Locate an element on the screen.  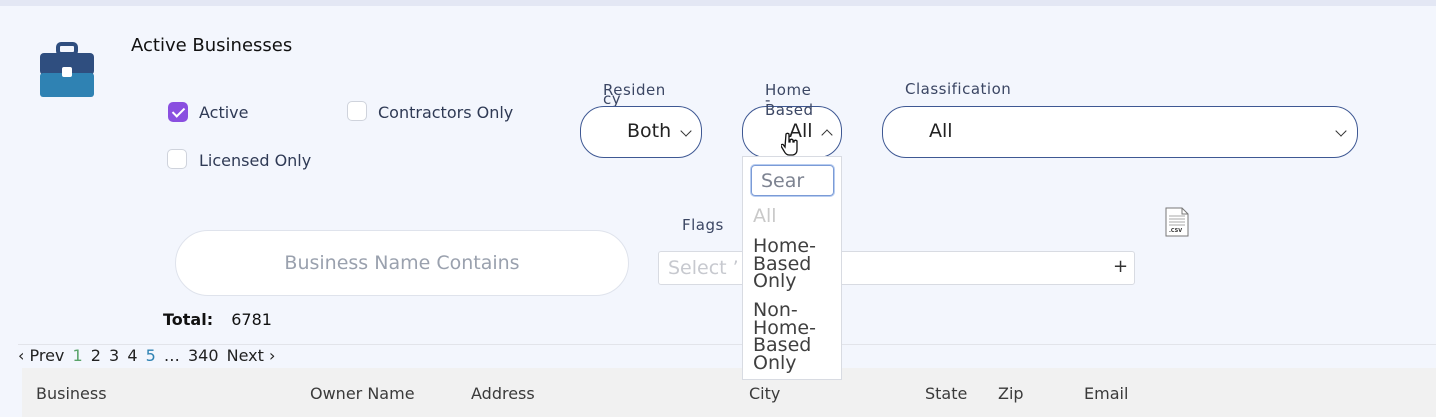
csv-label: .CSV is located at coordinates (1176, 231).